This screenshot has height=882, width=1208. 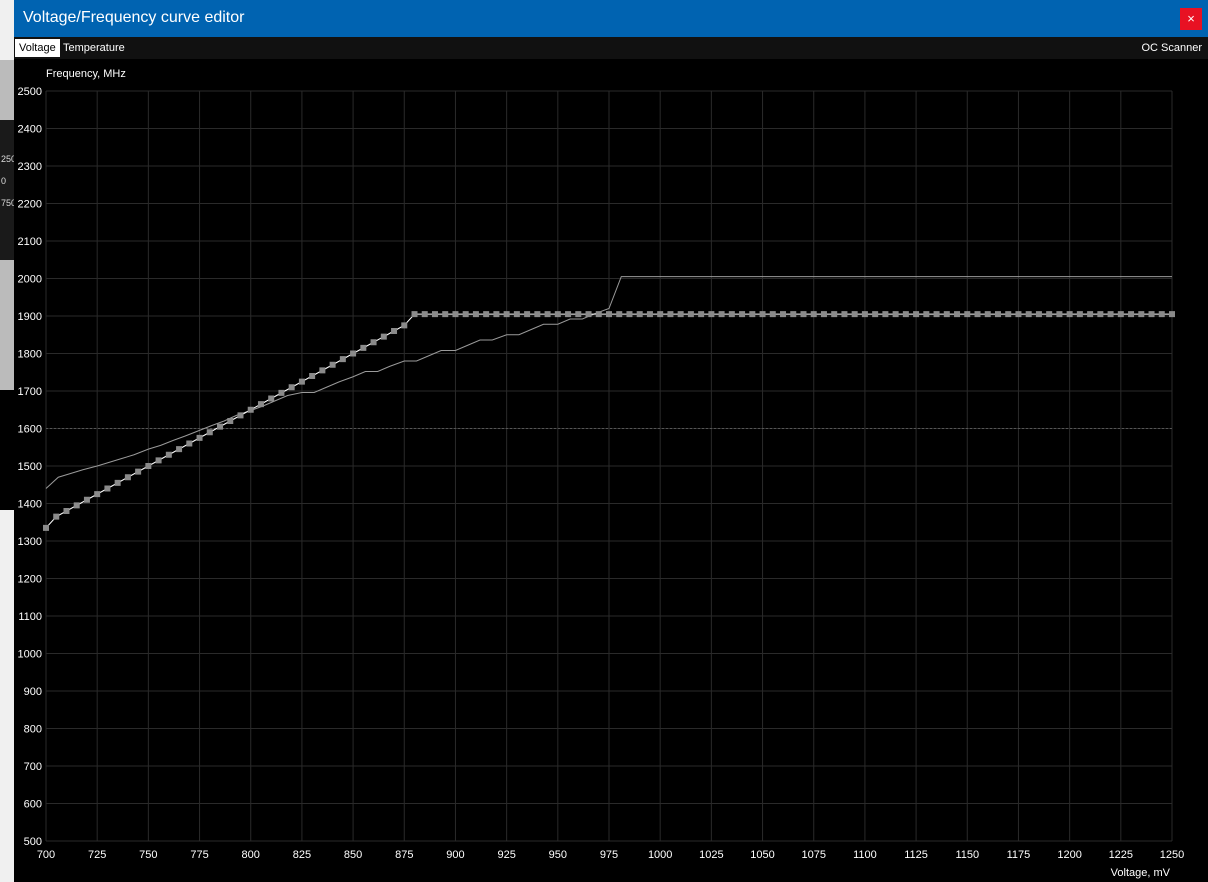 I want to click on oc-scanner-button: OC Scanner, so click(x=1171, y=48).